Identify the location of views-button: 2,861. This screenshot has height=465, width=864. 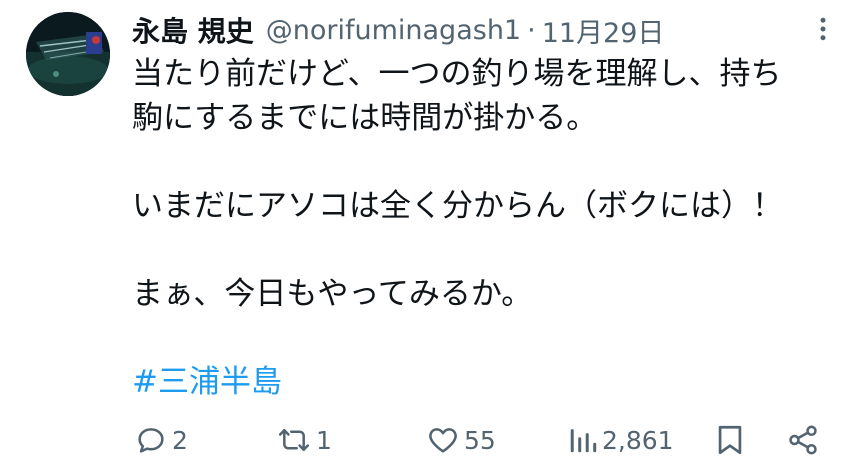
(621, 440).